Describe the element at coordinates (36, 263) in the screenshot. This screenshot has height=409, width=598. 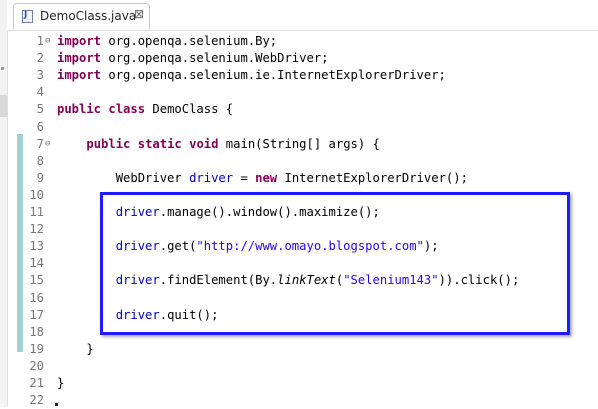
I see `line-number: 14` at that location.